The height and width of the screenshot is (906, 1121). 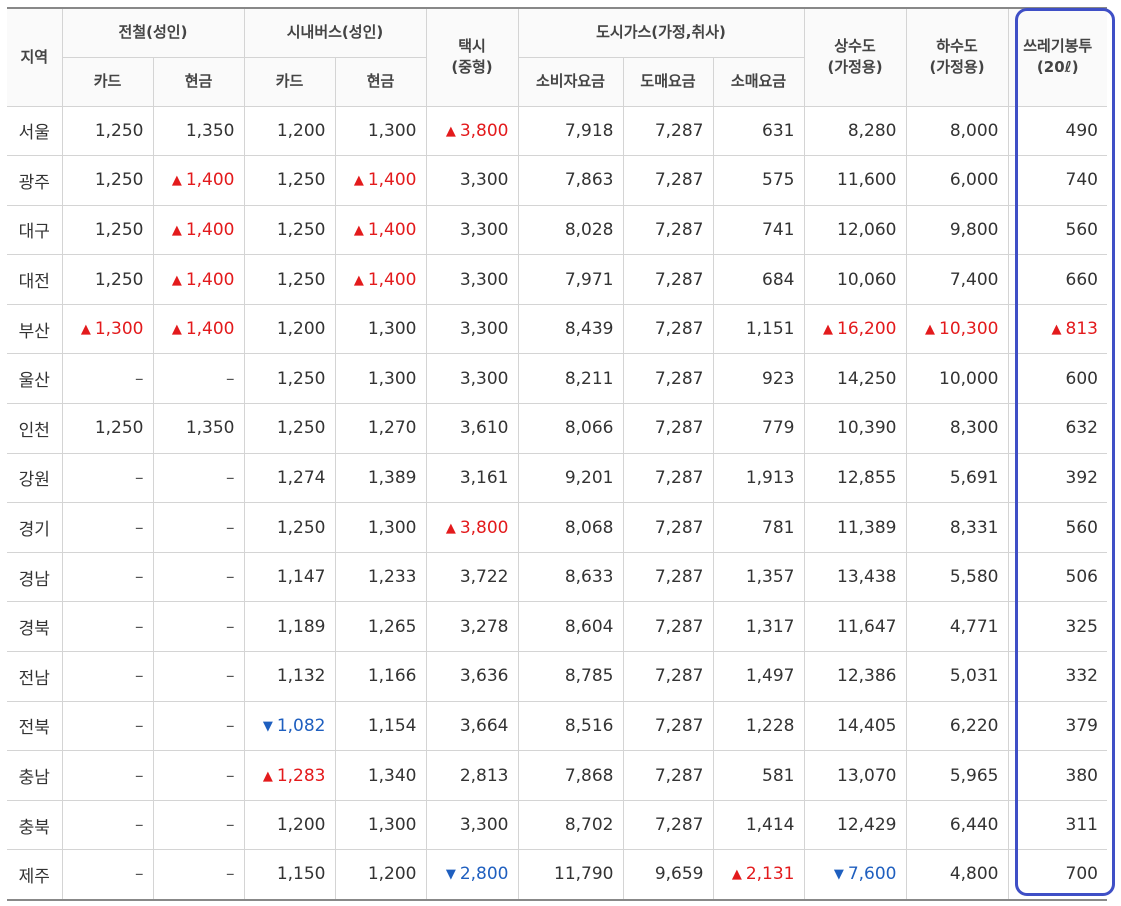 I want to click on region-cell: 경기, so click(x=35, y=527).